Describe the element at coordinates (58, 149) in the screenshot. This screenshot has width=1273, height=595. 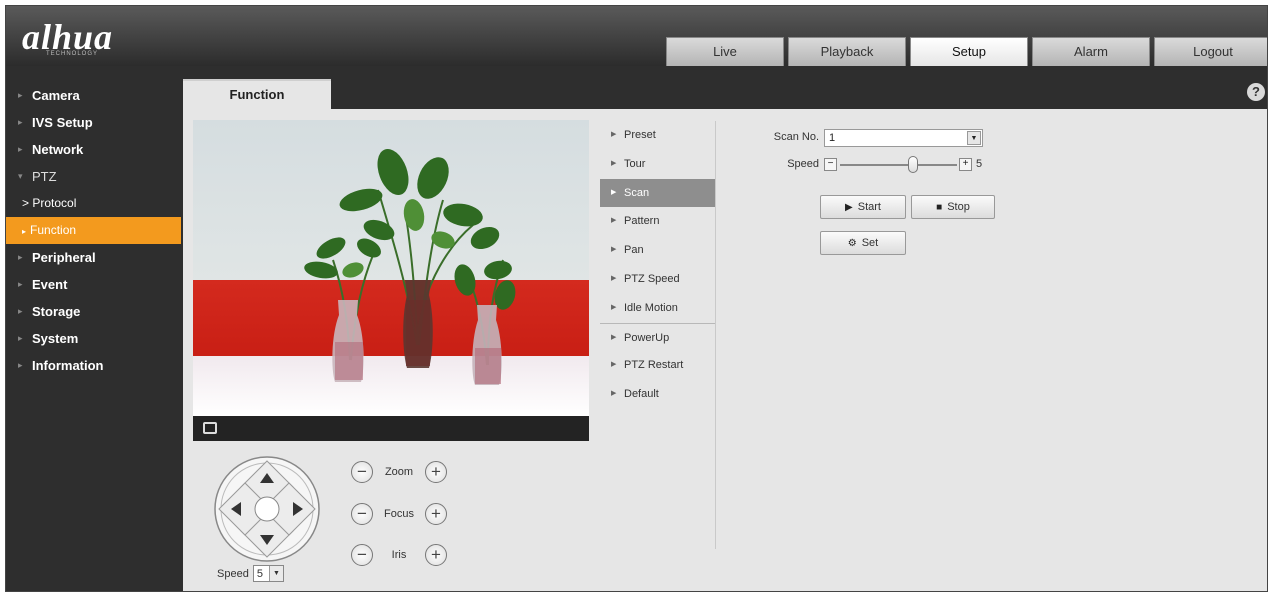
I see `sidebar-item-label: Network` at that location.